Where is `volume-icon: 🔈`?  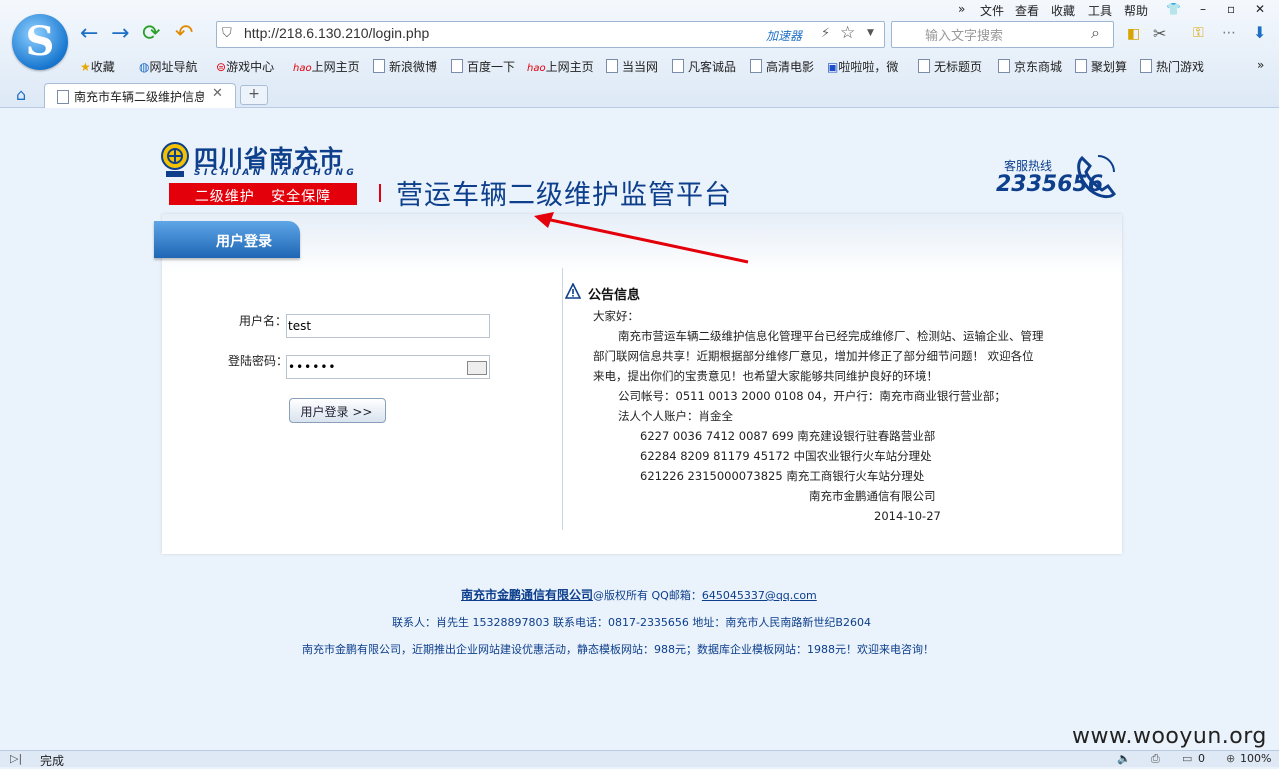 volume-icon: 🔈 is located at coordinates (1124, 758).